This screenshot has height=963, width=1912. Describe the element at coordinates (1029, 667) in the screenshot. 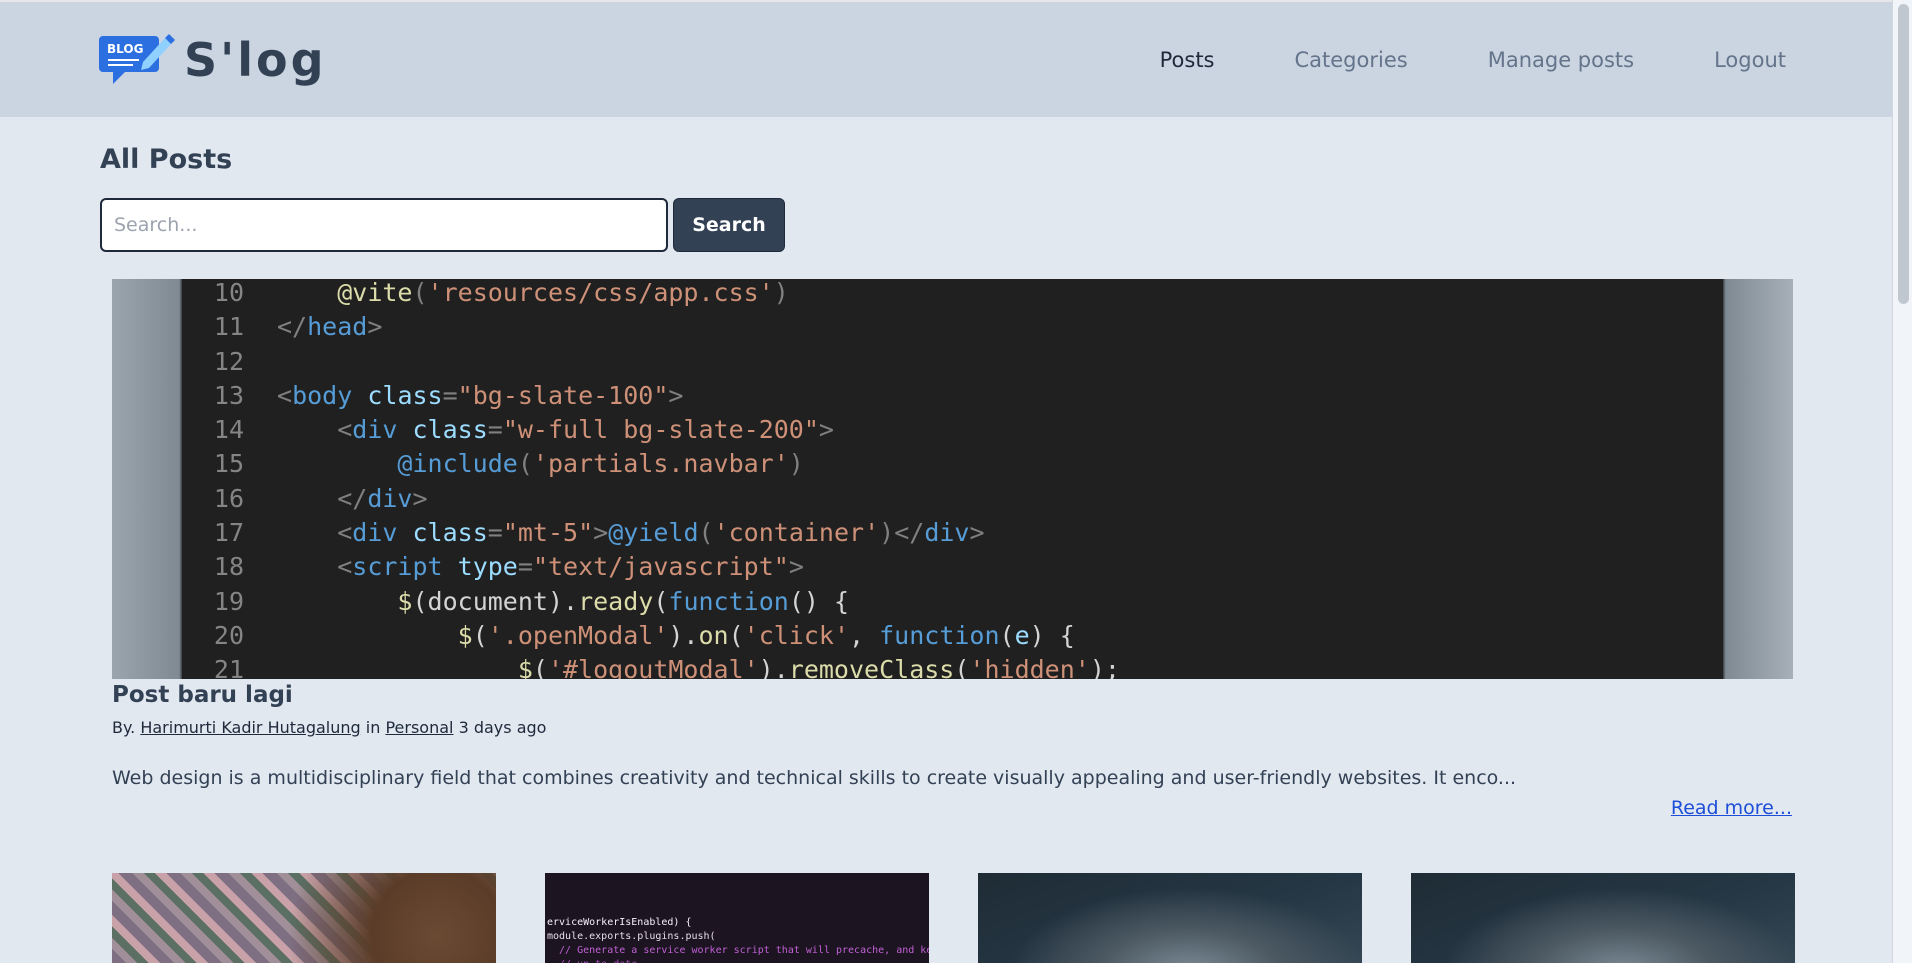

I see `code-token: 'hidden'` at that location.